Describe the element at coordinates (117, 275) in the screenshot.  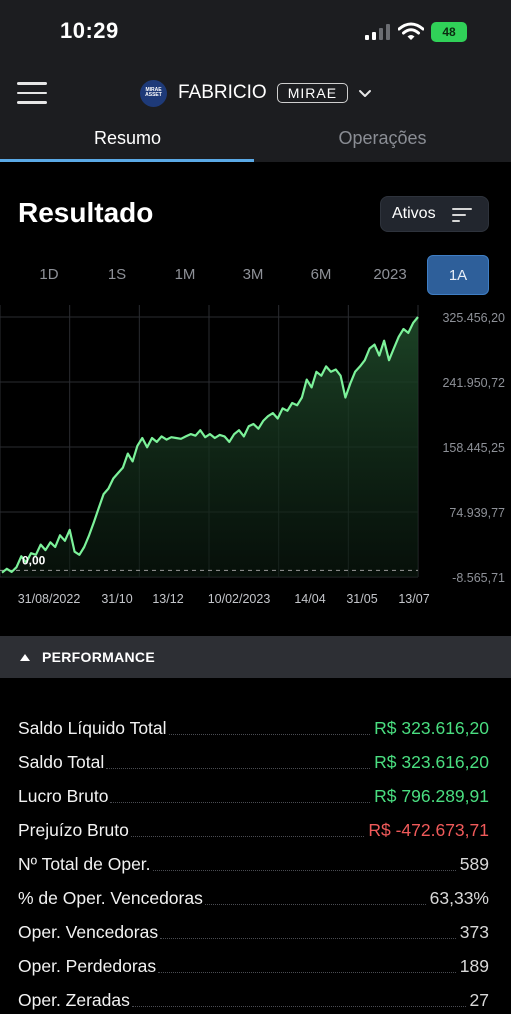
I see `period-1s: 1S` at that location.